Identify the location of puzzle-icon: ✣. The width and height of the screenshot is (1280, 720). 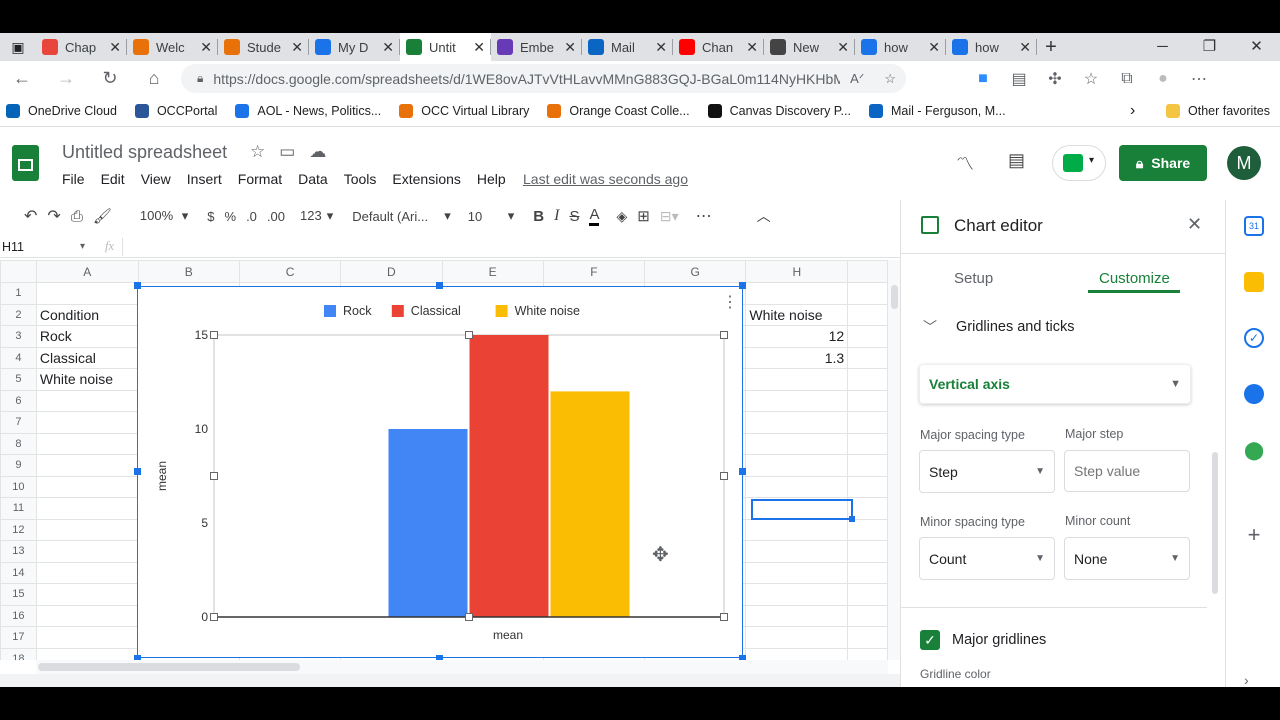
(1055, 79).